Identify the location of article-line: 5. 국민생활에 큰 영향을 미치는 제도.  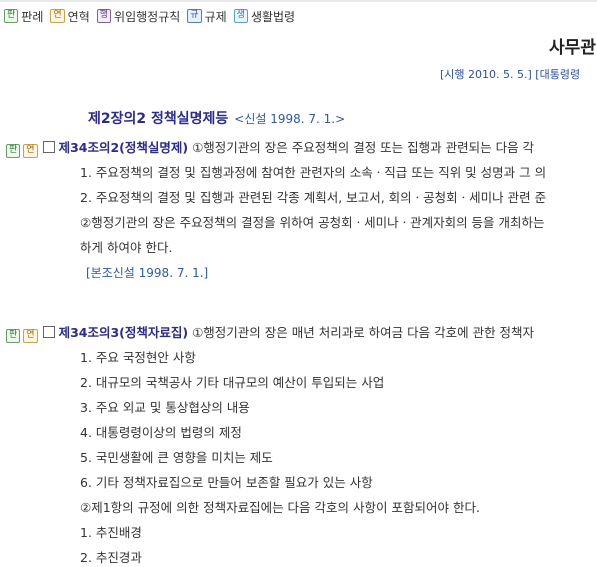
(176, 457).